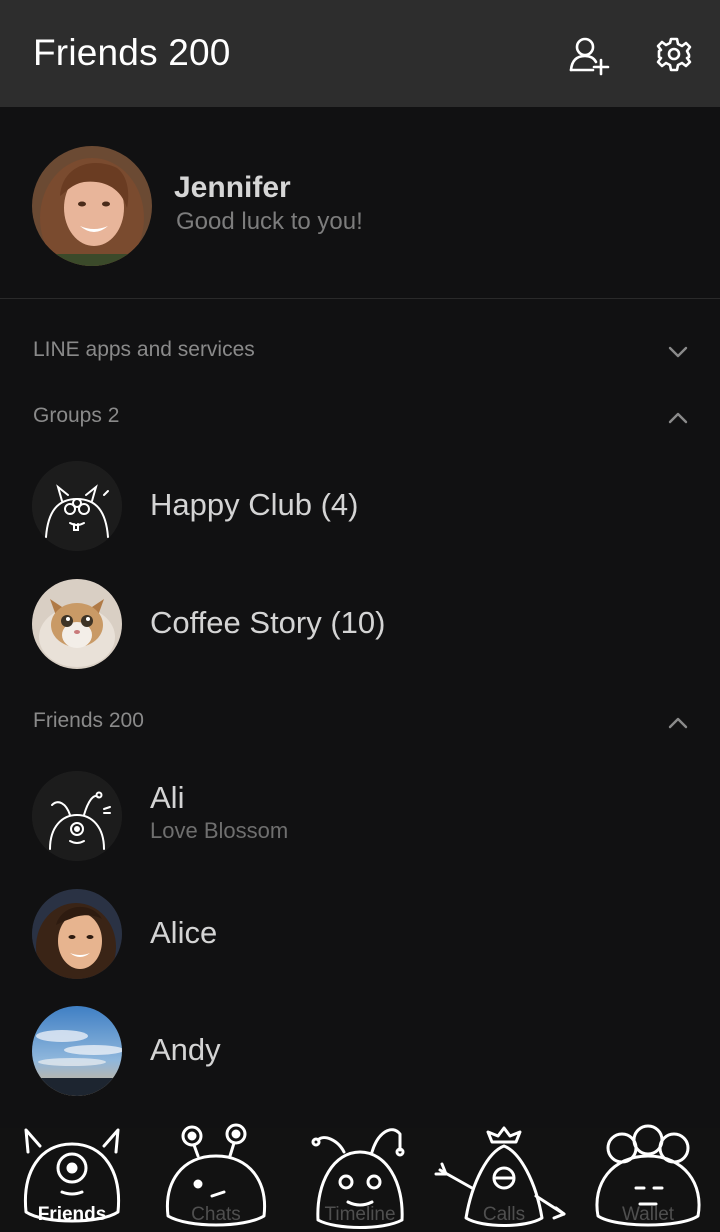  I want to click on tab-label: Timeline, so click(360, 1214).